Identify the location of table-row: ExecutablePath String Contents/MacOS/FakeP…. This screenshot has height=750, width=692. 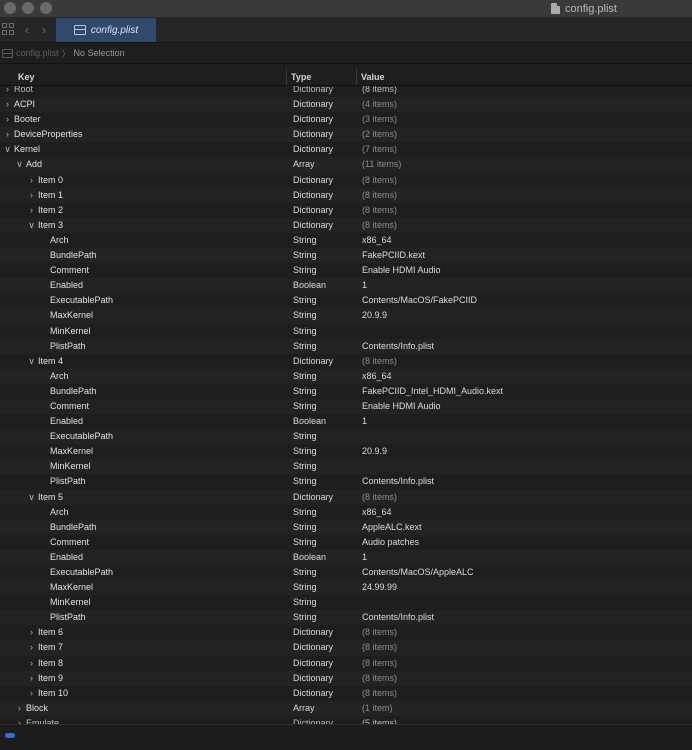
(346, 300).